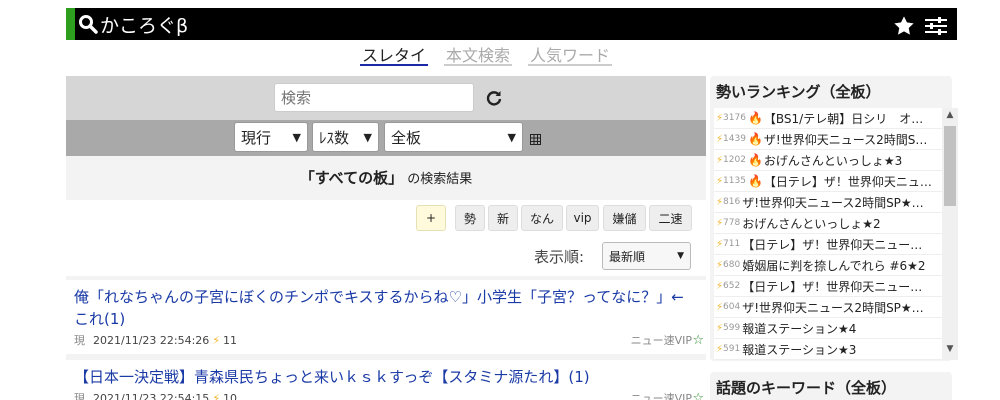 This screenshot has height=400, width=1000. I want to click on category-chips: + 勢 新 なん vip 嫌儲 二速, so click(386, 218).